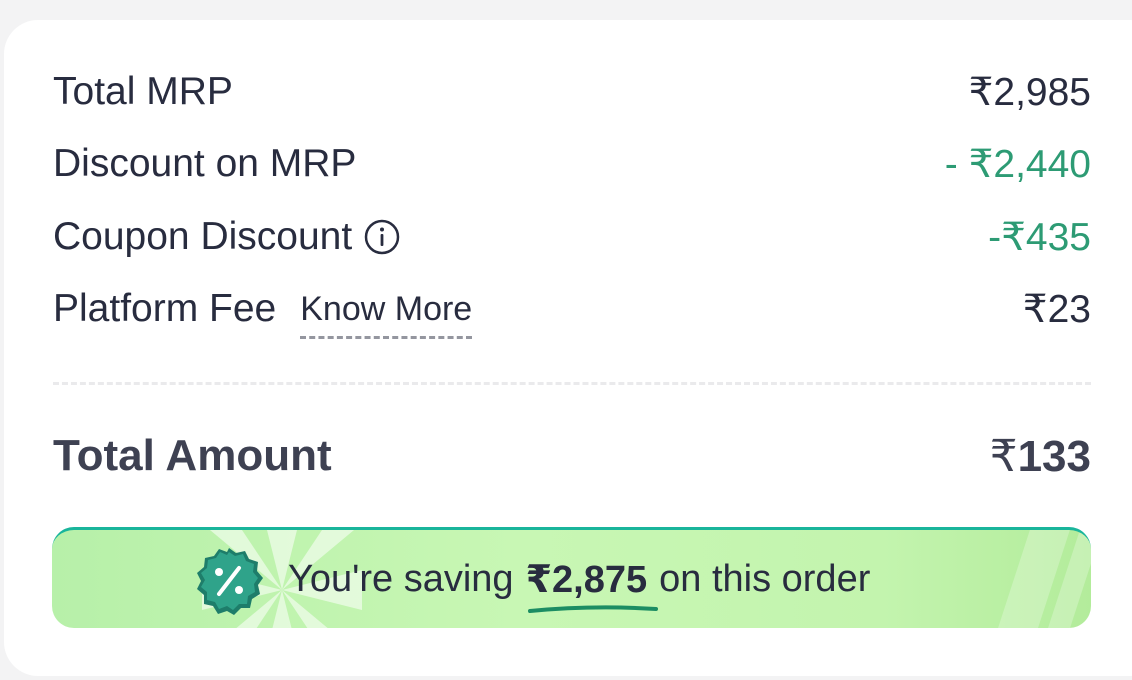 The width and height of the screenshot is (1132, 680). I want to click on info-icon, so click(382, 237).